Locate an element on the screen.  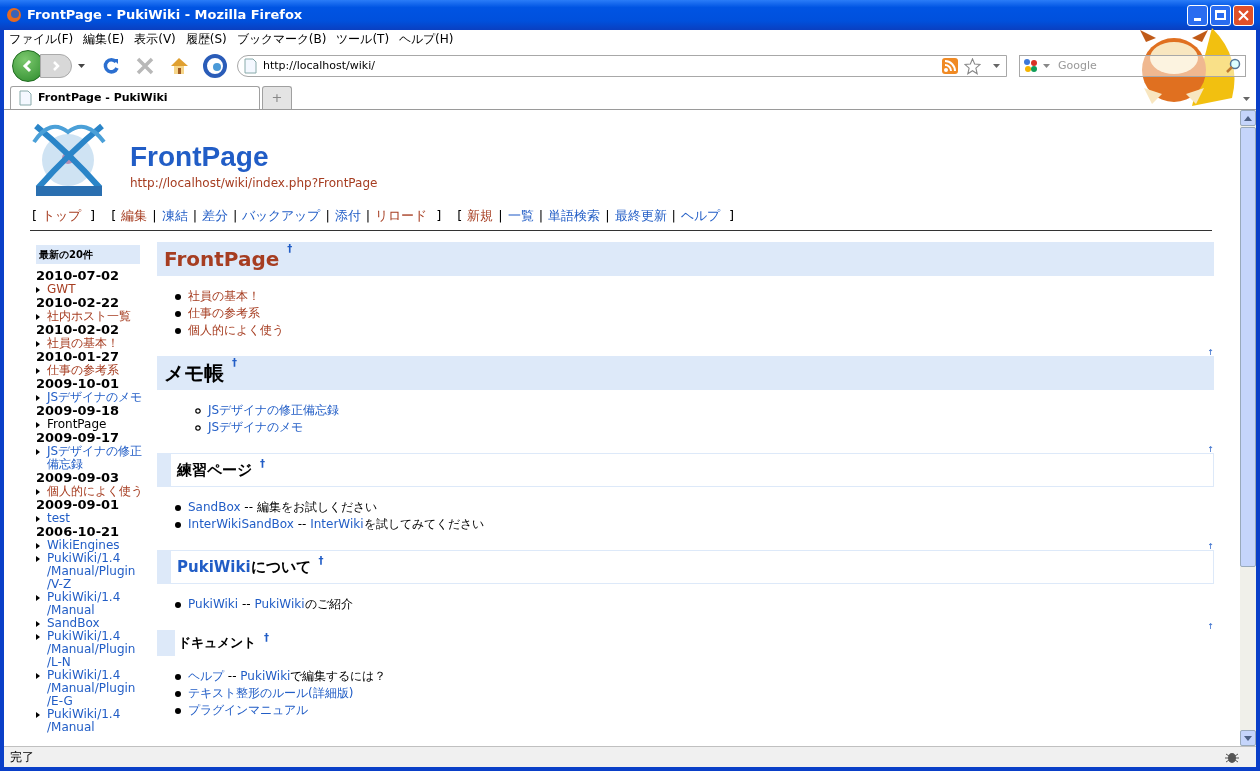
section-heading: PukiWikiについて is located at coordinates (244, 567).